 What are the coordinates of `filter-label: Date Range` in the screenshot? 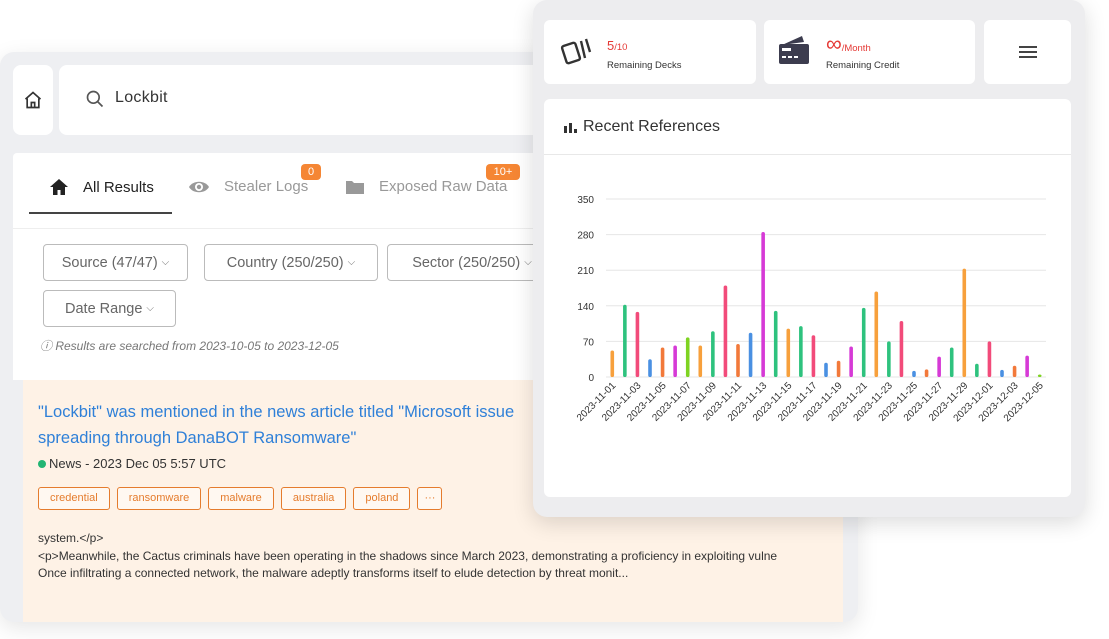 It's located at (104, 308).